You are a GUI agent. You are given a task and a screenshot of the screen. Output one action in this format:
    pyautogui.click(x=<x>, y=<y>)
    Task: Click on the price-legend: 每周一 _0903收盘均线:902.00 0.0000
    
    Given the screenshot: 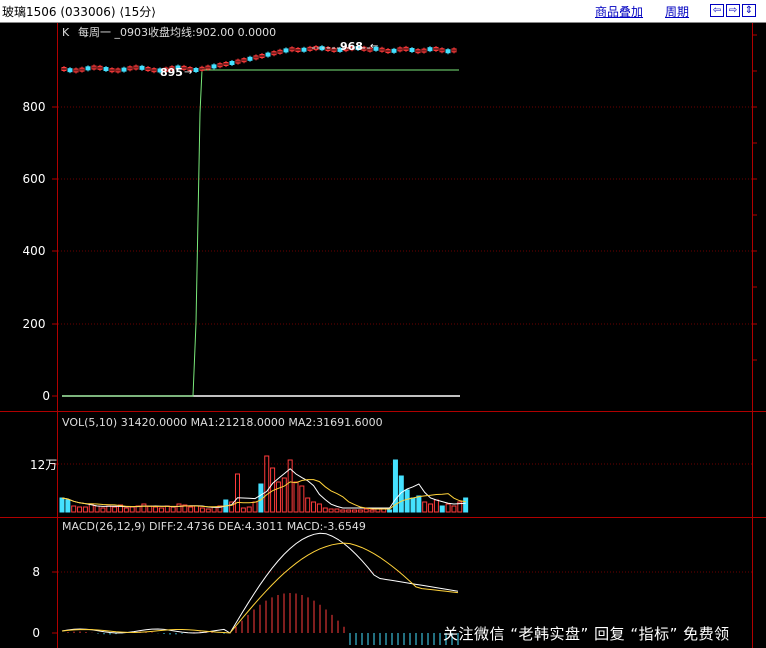 What is the action you would take?
    pyautogui.click(x=177, y=32)
    